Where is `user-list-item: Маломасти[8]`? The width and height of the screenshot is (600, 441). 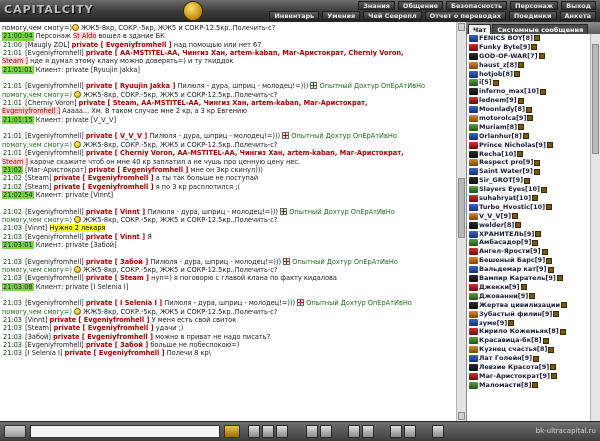
user-list-item: Маломасти[8] is located at coordinates (529, 385).